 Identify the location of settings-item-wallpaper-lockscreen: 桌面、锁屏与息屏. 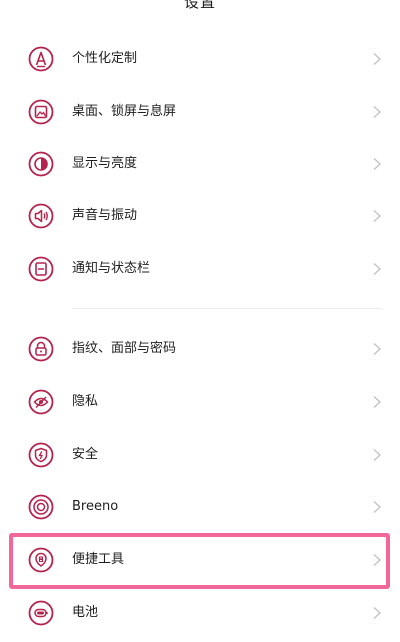
(200, 113).